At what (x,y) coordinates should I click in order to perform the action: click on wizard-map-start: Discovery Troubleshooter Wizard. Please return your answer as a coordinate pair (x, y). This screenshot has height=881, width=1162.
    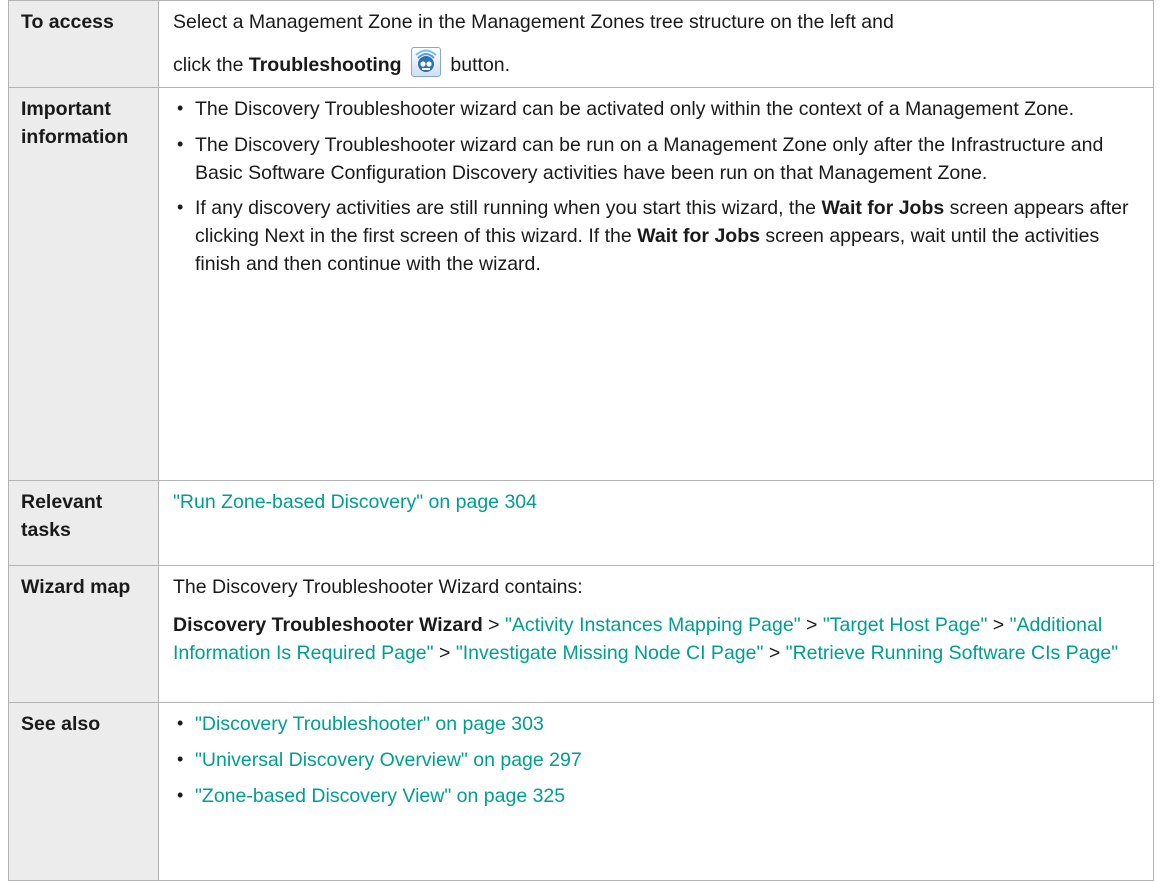
    Looking at the image, I should click on (328, 625).